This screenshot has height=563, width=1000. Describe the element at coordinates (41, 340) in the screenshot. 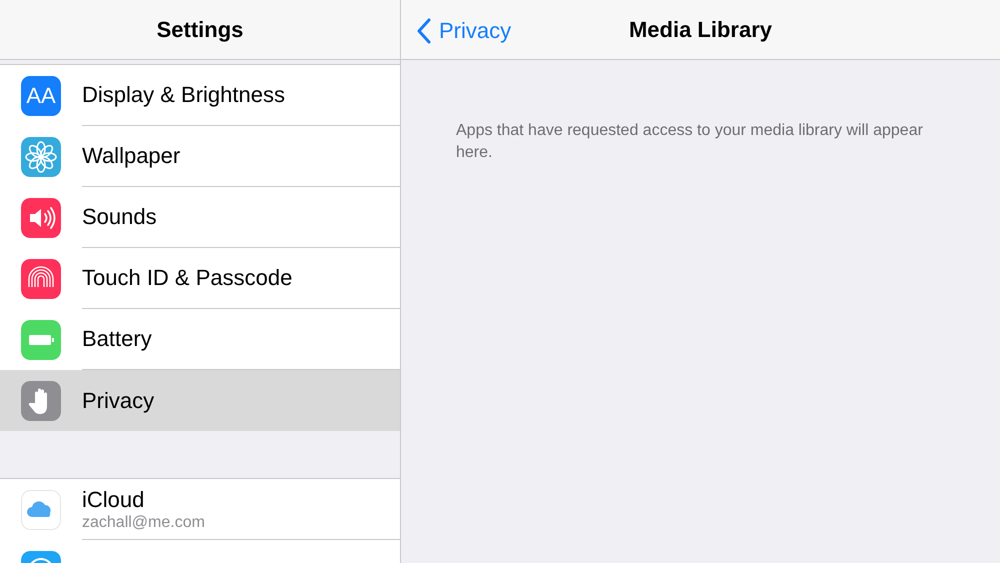

I see `battery-icon` at that location.